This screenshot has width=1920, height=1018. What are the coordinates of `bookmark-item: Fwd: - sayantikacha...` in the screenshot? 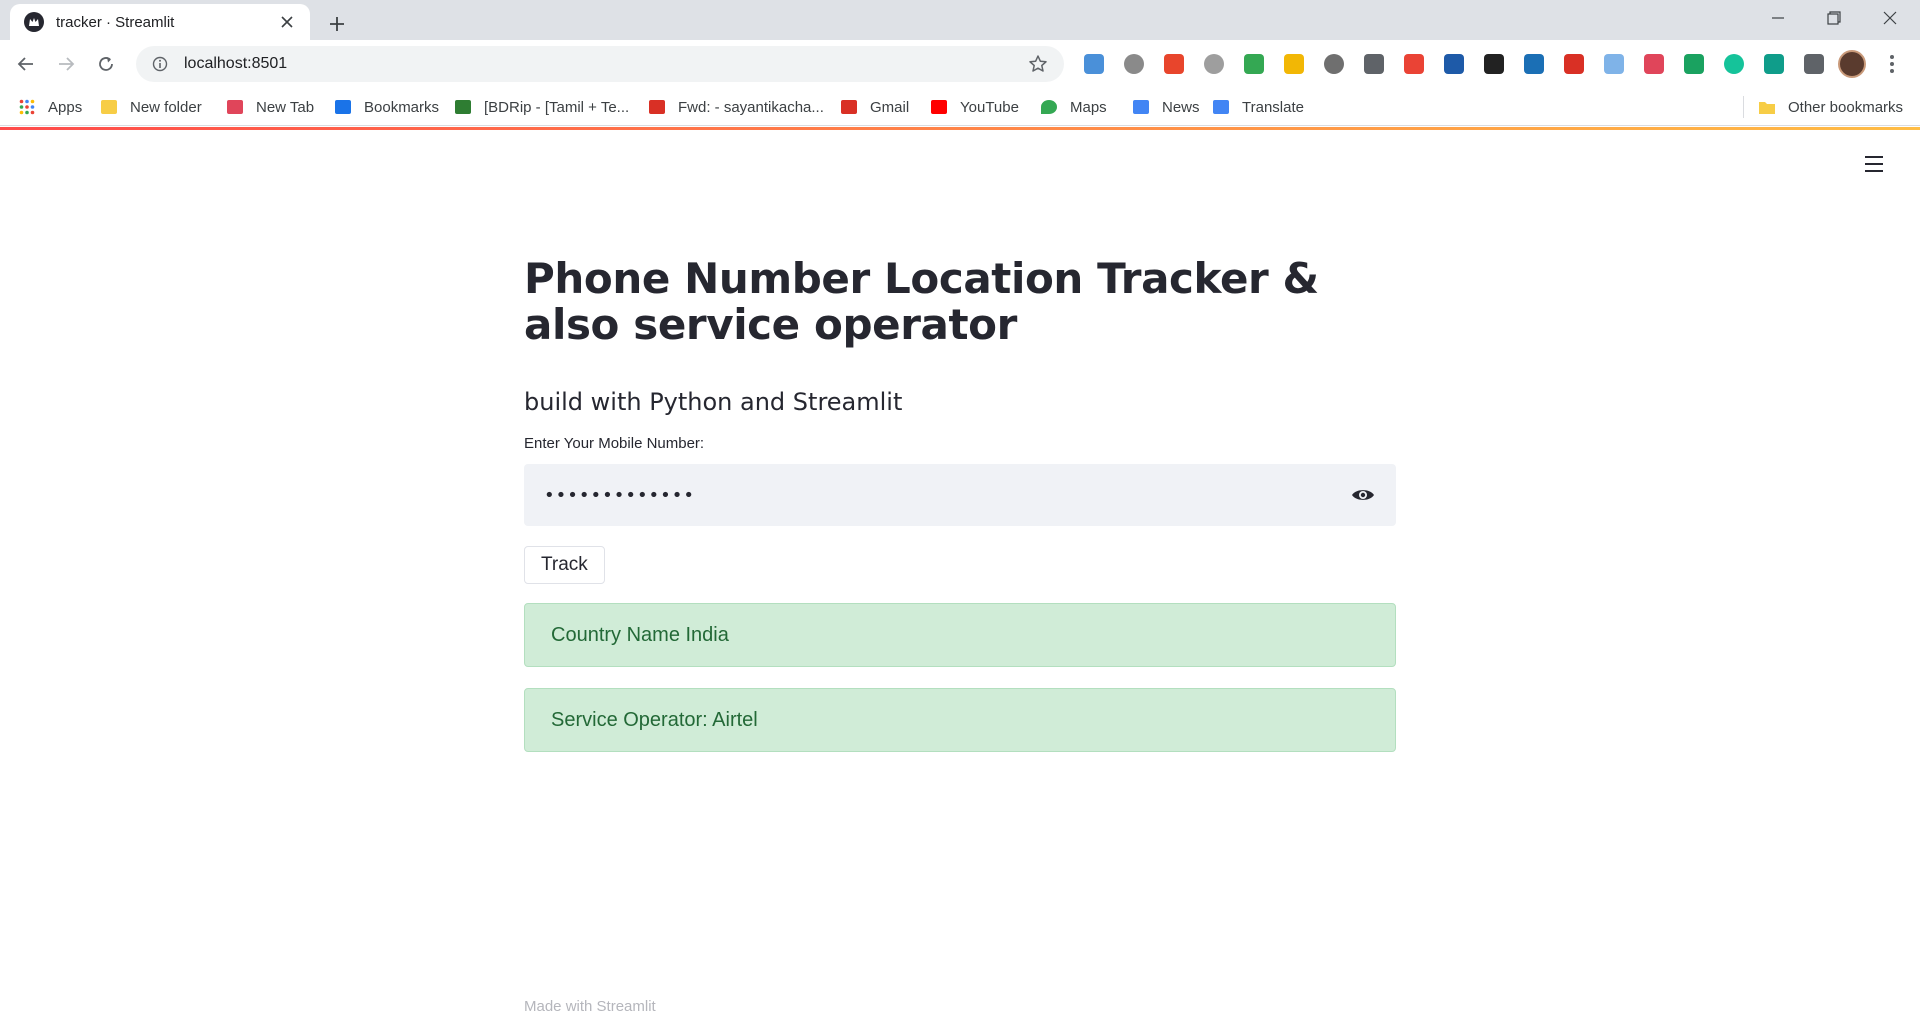 It's located at (736, 107).